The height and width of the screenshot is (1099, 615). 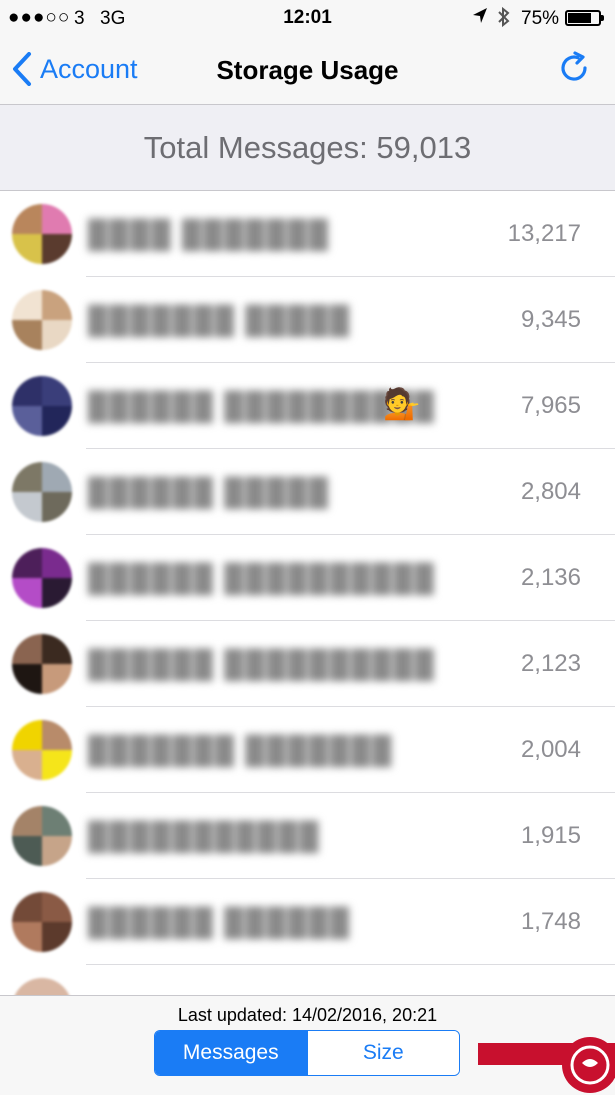 I want to click on watermark-logo, so click(x=546, y=1064).